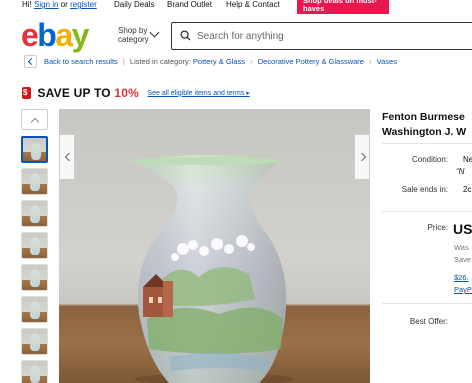  I want to click on logo-letter-y: y, so click(80, 35).